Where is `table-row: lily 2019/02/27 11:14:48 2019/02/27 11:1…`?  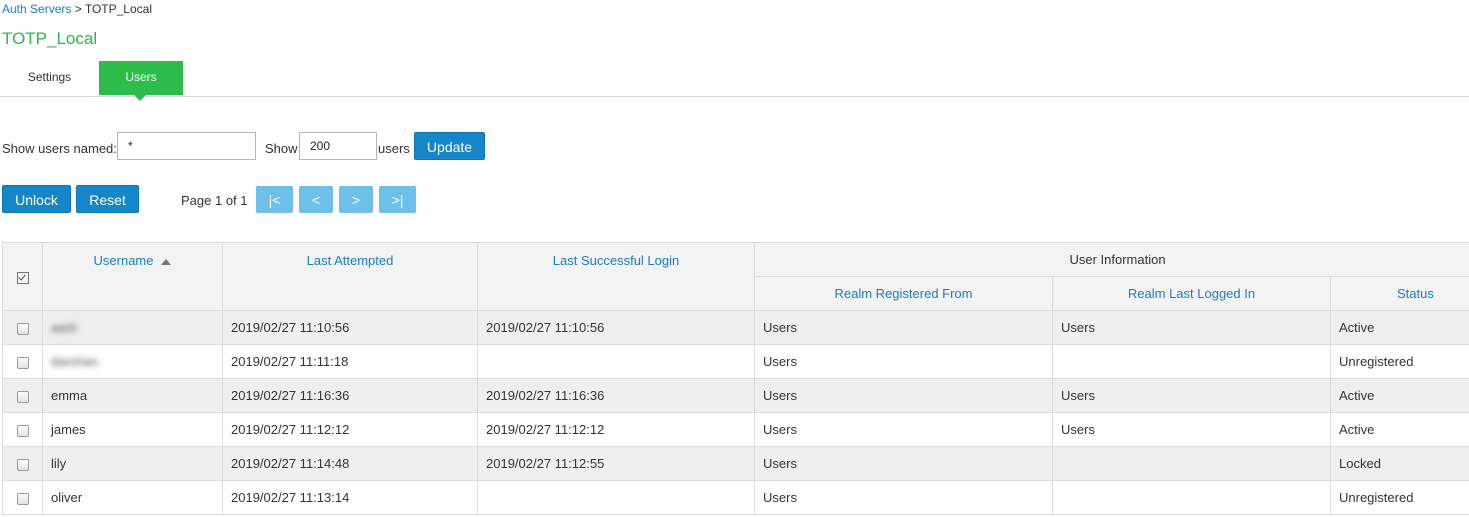
table-row: lily 2019/02/27 11:14:48 2019/02/27 11:1… is located at coordinates (735, 463).